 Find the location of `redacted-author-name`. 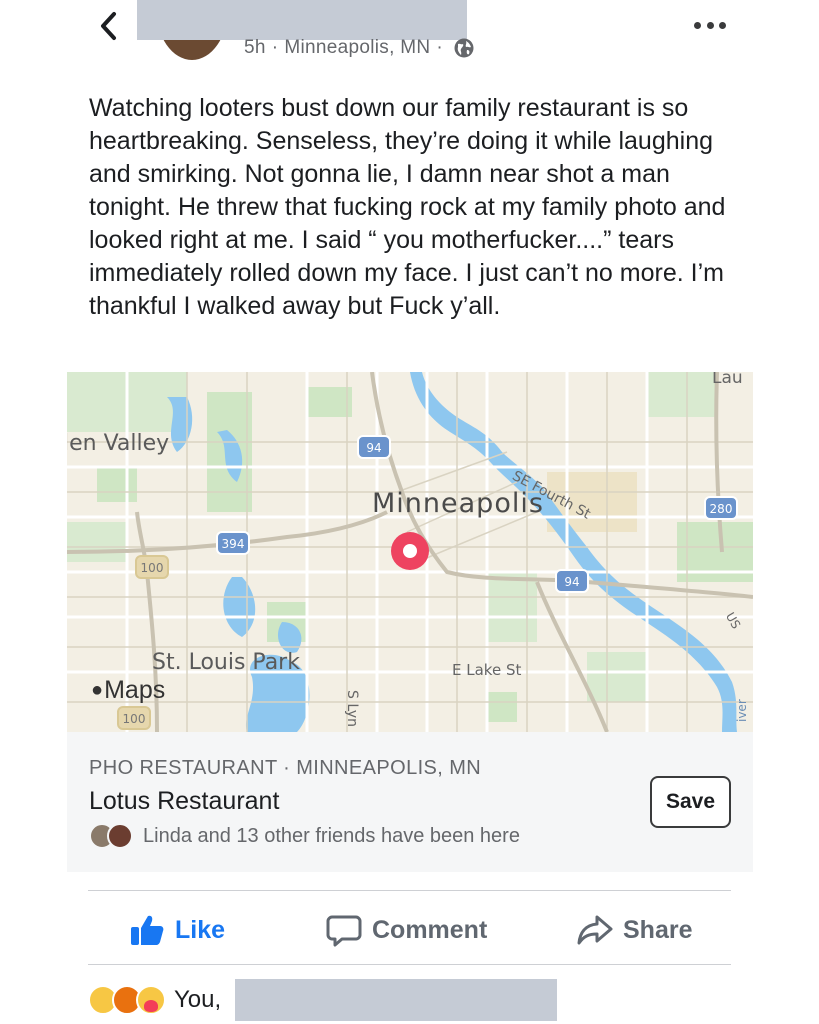

redacted-author-name is located at coordinates (302, 20).